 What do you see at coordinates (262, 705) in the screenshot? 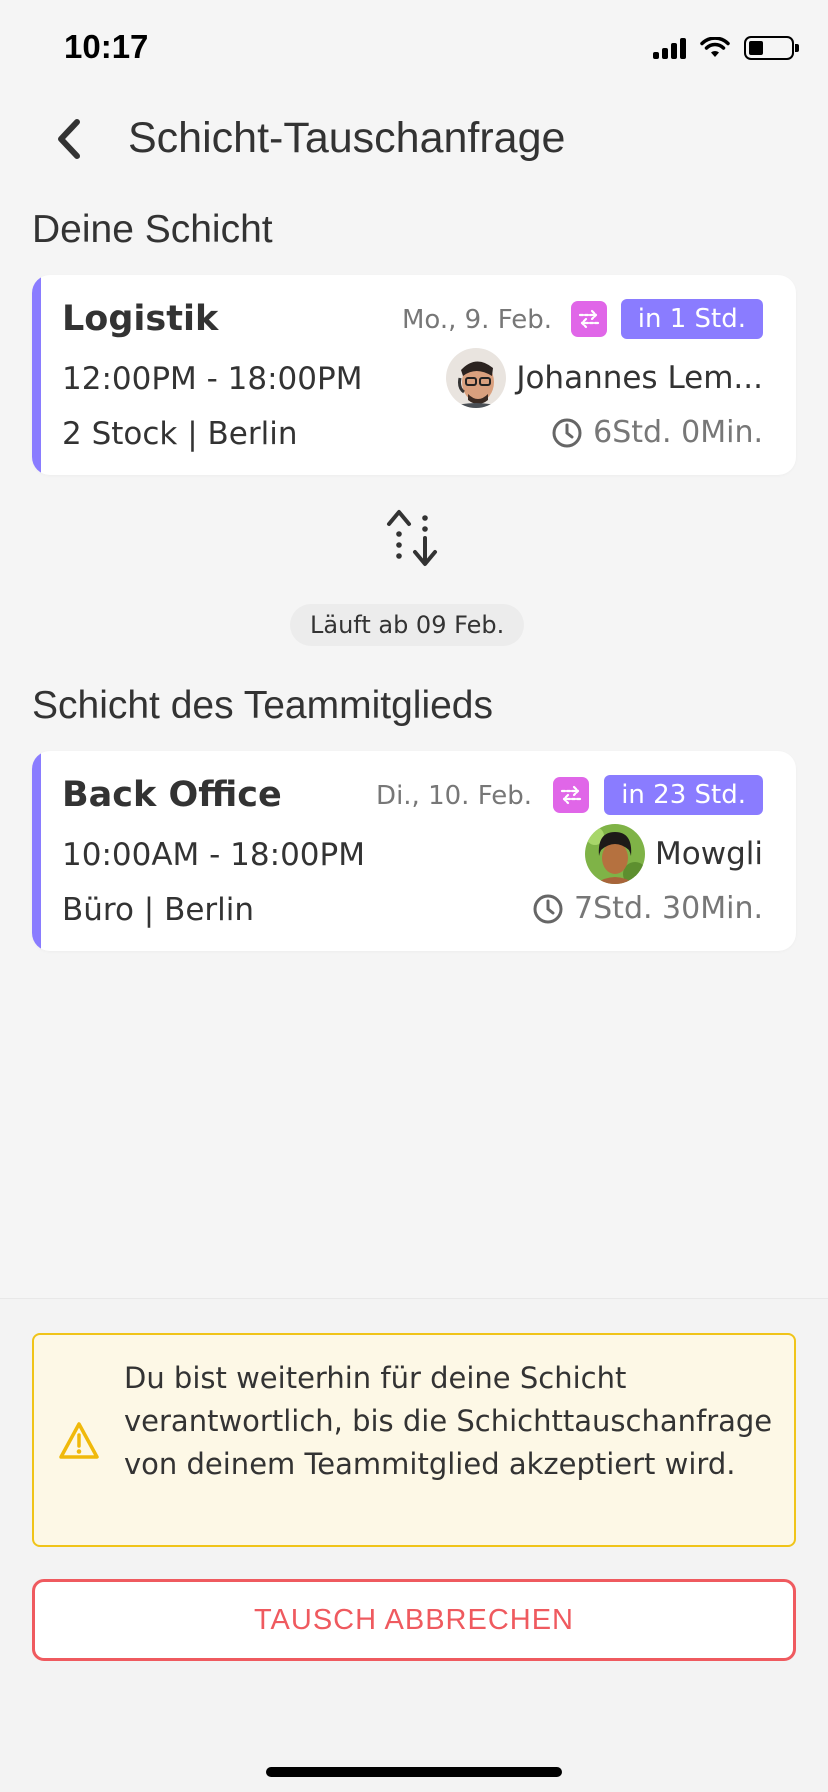
I see `teammate-shift-heading: Schicht des Teammitglieds` at bounding box center [262, 705].